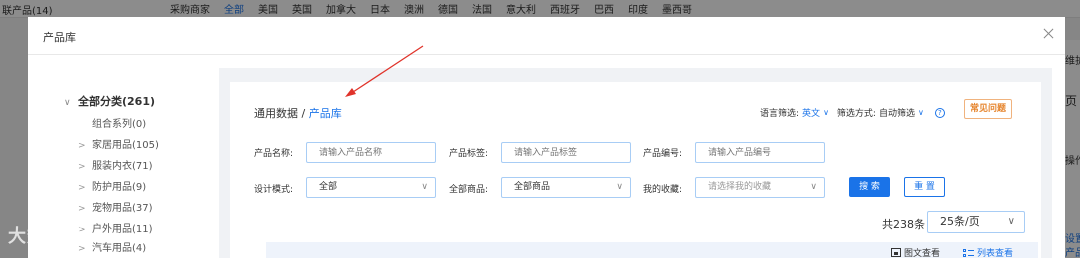  Describe the element at coordinates (469, 190) in the screenshot. I see `all-products-label: 全部商品:` at that location.